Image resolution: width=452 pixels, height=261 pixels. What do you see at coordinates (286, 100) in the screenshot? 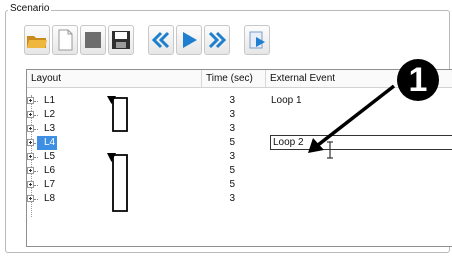
I see `row-external-event: Loop 1` at bounding box center [286, 100].